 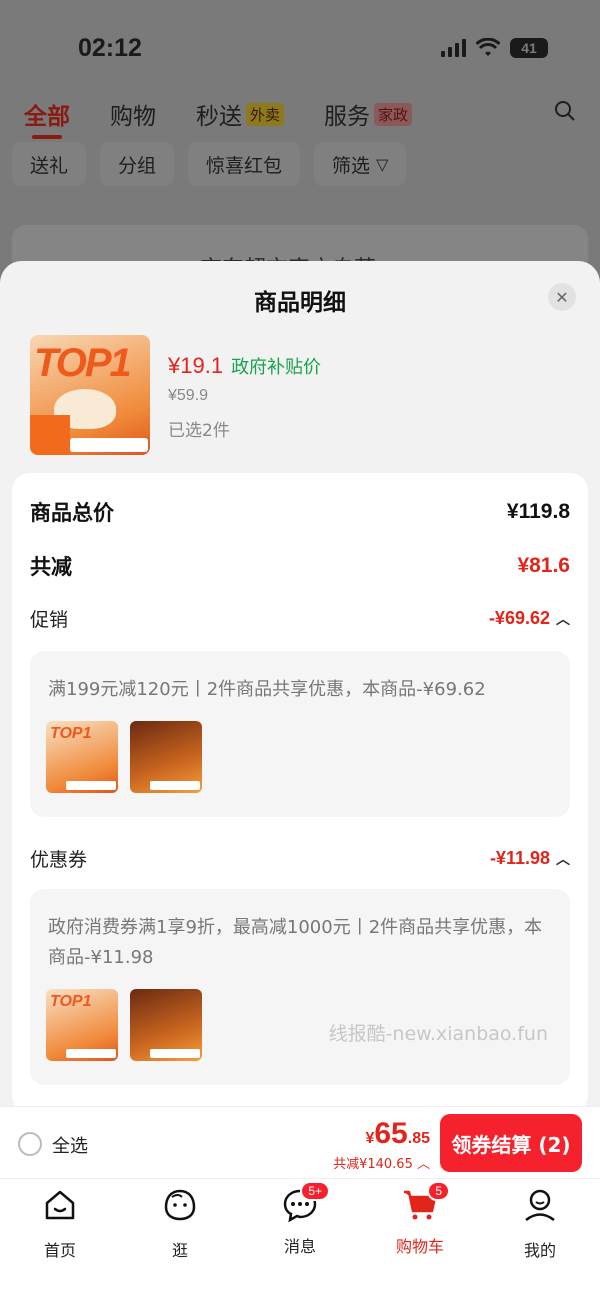 What do you see at coordinates (51, 567) in the screenshot?
I see `reduce-label: 共减` at bounding box center [51, 567].